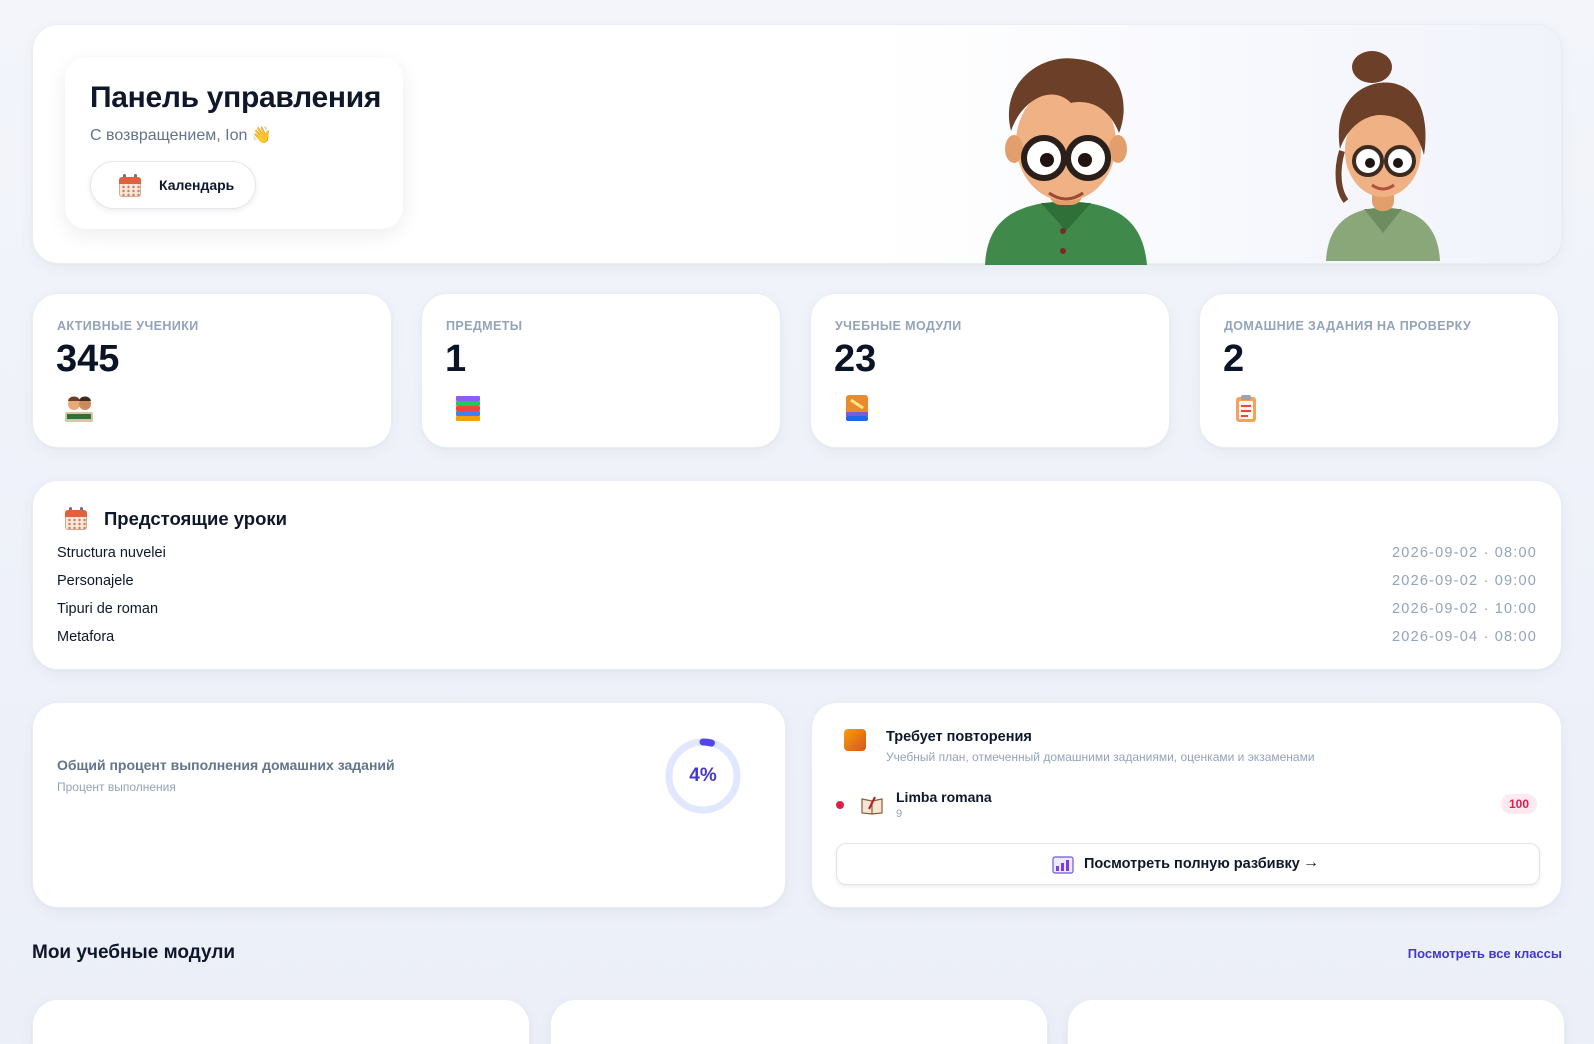 The width and height of the screenshot is (1594, 1044). Describe the element at coordinates (196, 518) in the screenshot. I see `upcoming-lessons-title: Предстоящие уроки` at that location.